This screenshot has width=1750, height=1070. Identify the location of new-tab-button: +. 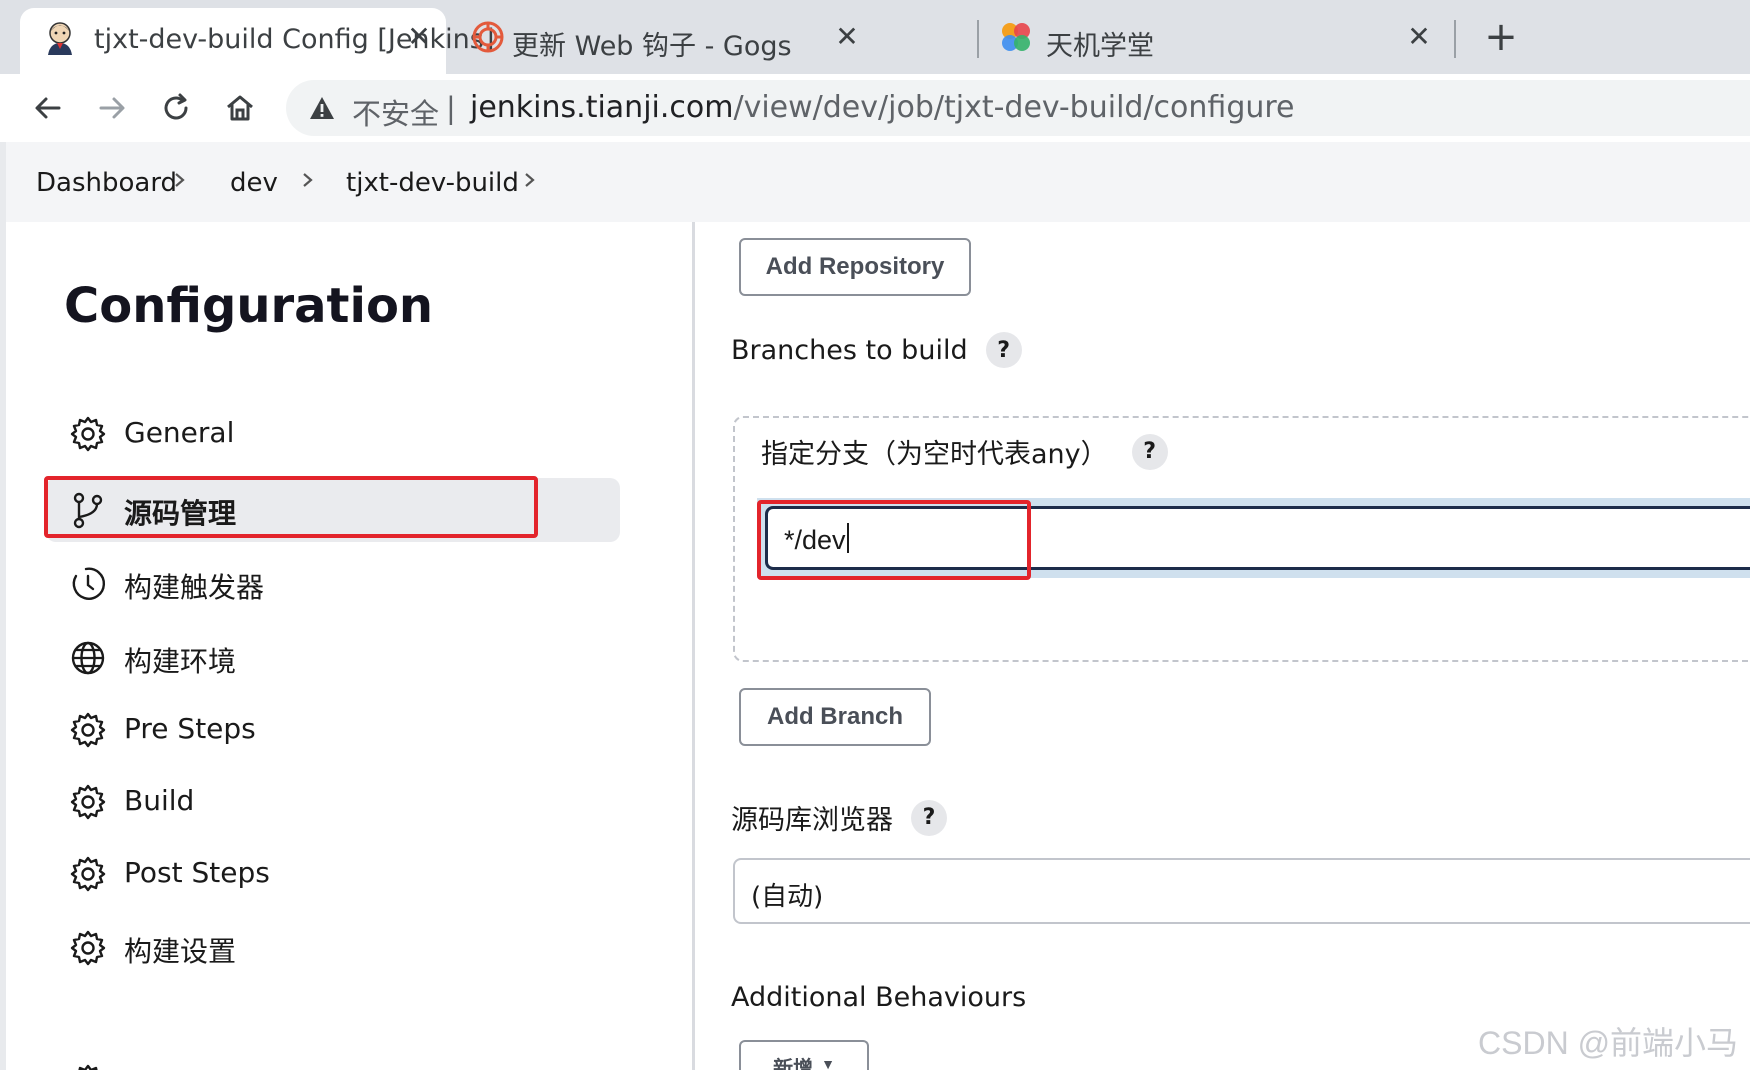
(1501, 37).